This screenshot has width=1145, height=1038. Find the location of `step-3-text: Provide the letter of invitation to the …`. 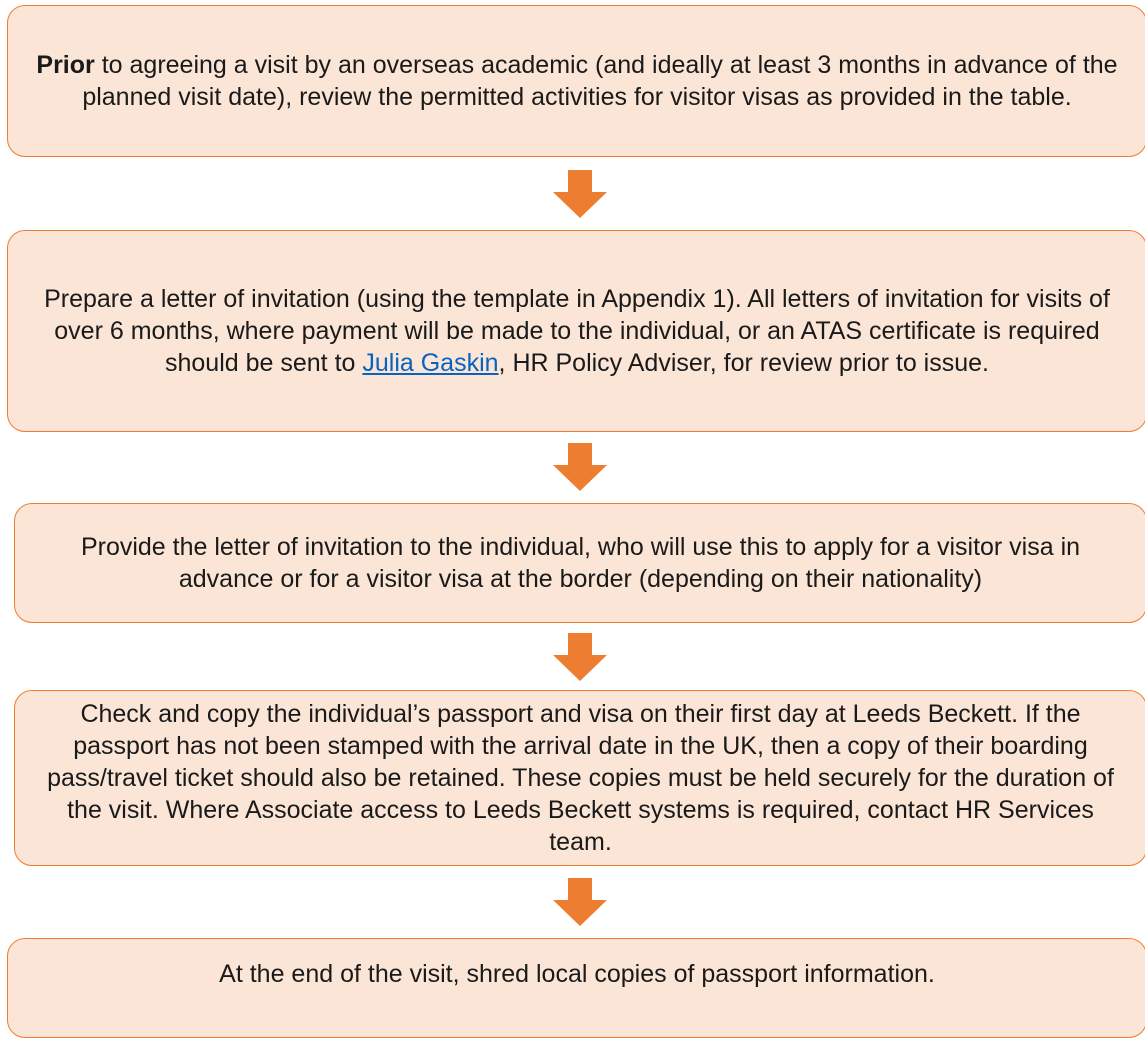

step-3-text: Provide the letter of invitation to the … is located at coordinates (580, 563).